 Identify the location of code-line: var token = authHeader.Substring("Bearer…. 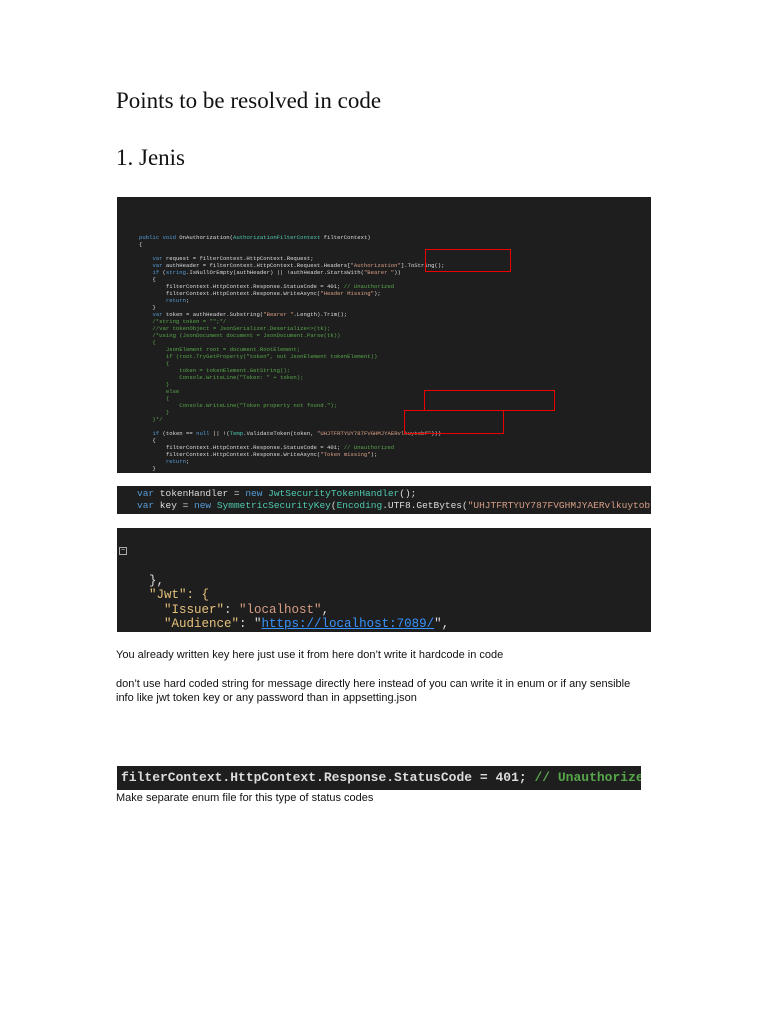
(250, 314).